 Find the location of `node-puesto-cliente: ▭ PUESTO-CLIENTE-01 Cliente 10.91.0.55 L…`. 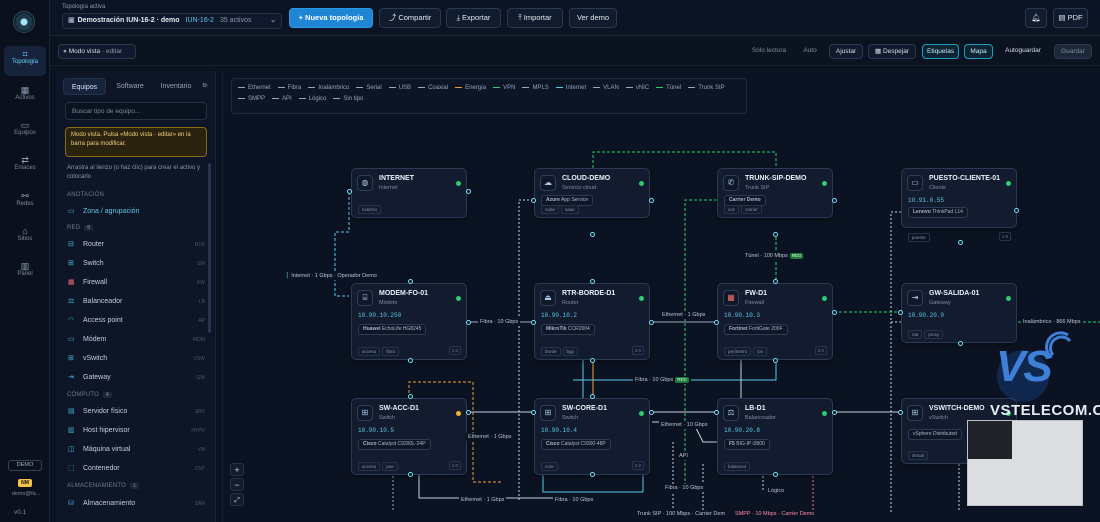

node-puesto-cliente: ▭ PUESTO-CLIENTE-01 Cliente 10.91.0.55 L… is located at coordinates (959, 205).